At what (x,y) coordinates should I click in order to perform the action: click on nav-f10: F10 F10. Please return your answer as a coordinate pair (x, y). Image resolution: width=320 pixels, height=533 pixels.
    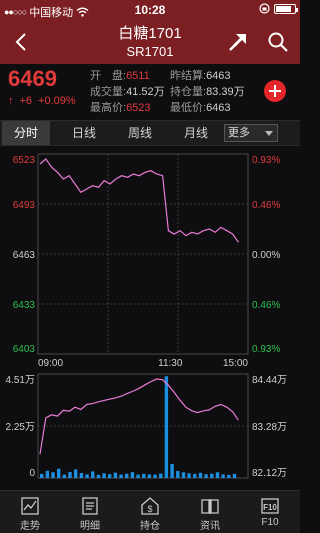
    Looking at the image, I should click on (270, 512).